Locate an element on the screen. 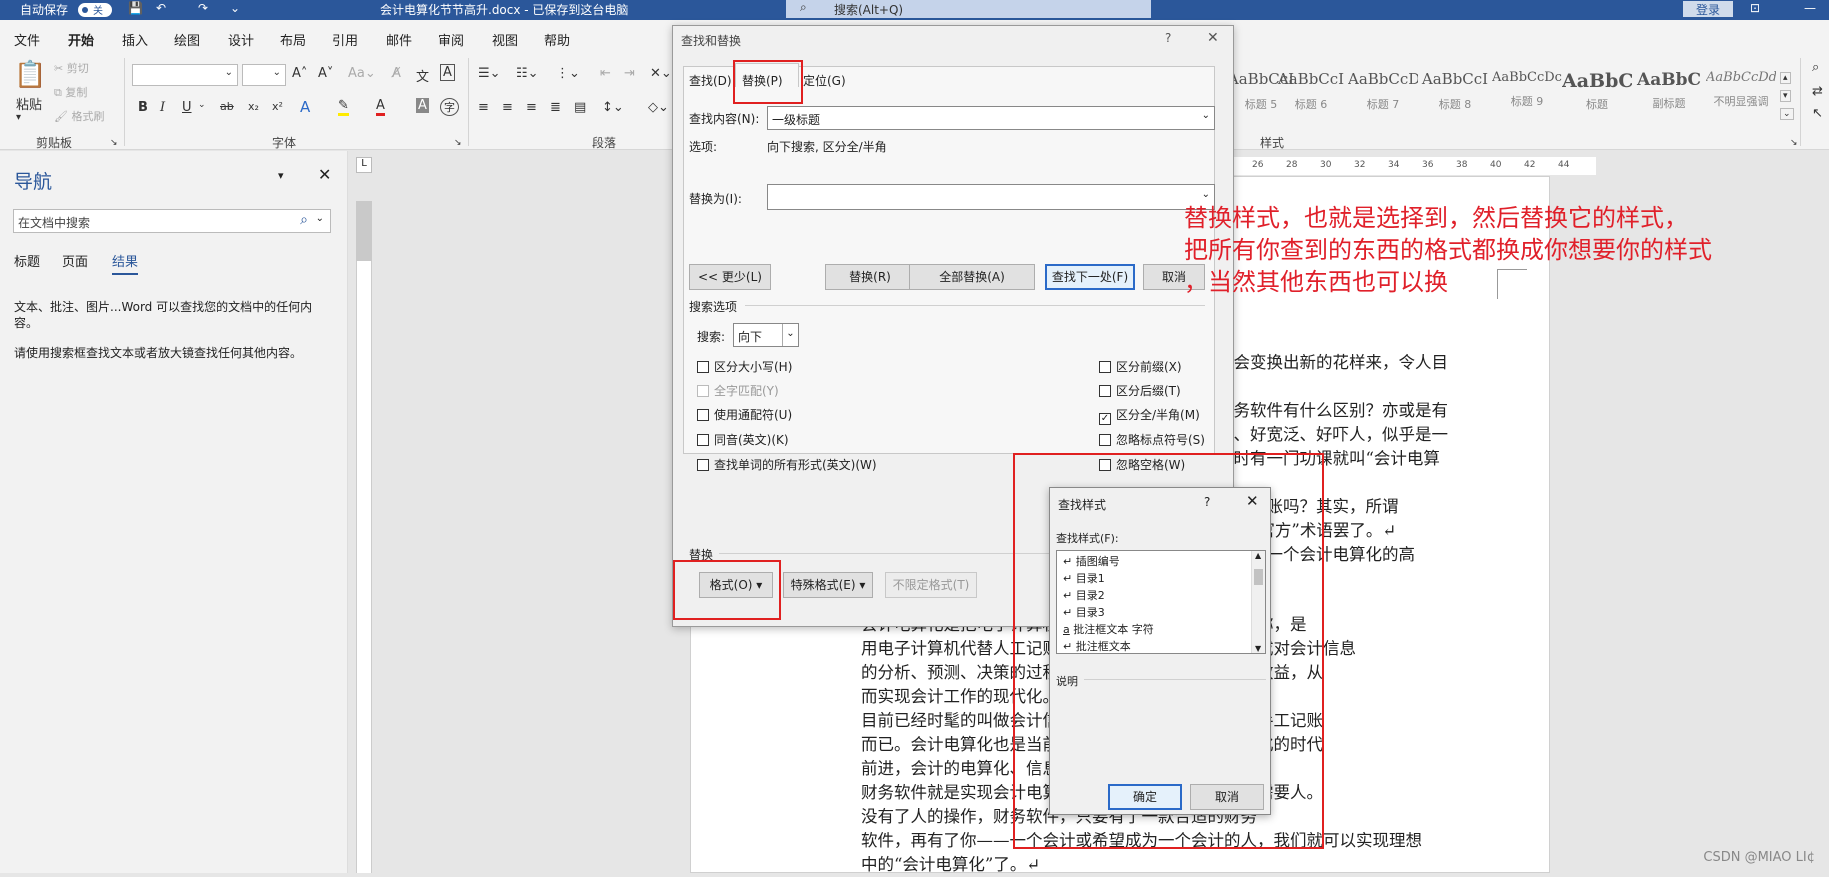  find-what-input: 一级标题 ⌄ is located at coordinates (991, 118).